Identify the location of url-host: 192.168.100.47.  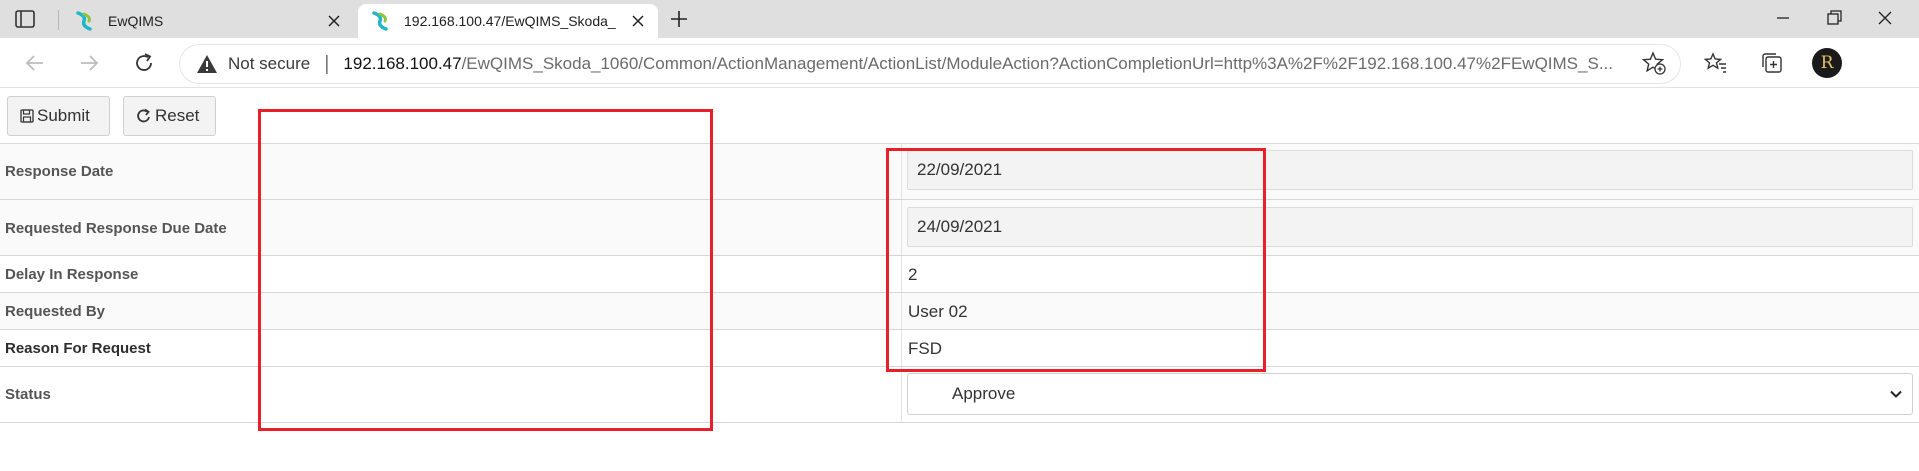
(402, 63).